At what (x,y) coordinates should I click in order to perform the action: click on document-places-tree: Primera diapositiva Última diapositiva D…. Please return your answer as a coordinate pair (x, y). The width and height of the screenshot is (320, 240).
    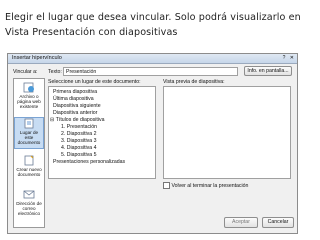
    Looking at the image, I should click on (102, 132).